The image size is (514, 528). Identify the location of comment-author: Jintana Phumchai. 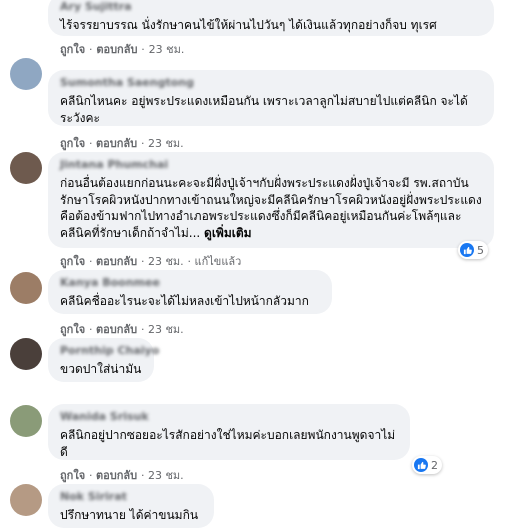
(271, 165).